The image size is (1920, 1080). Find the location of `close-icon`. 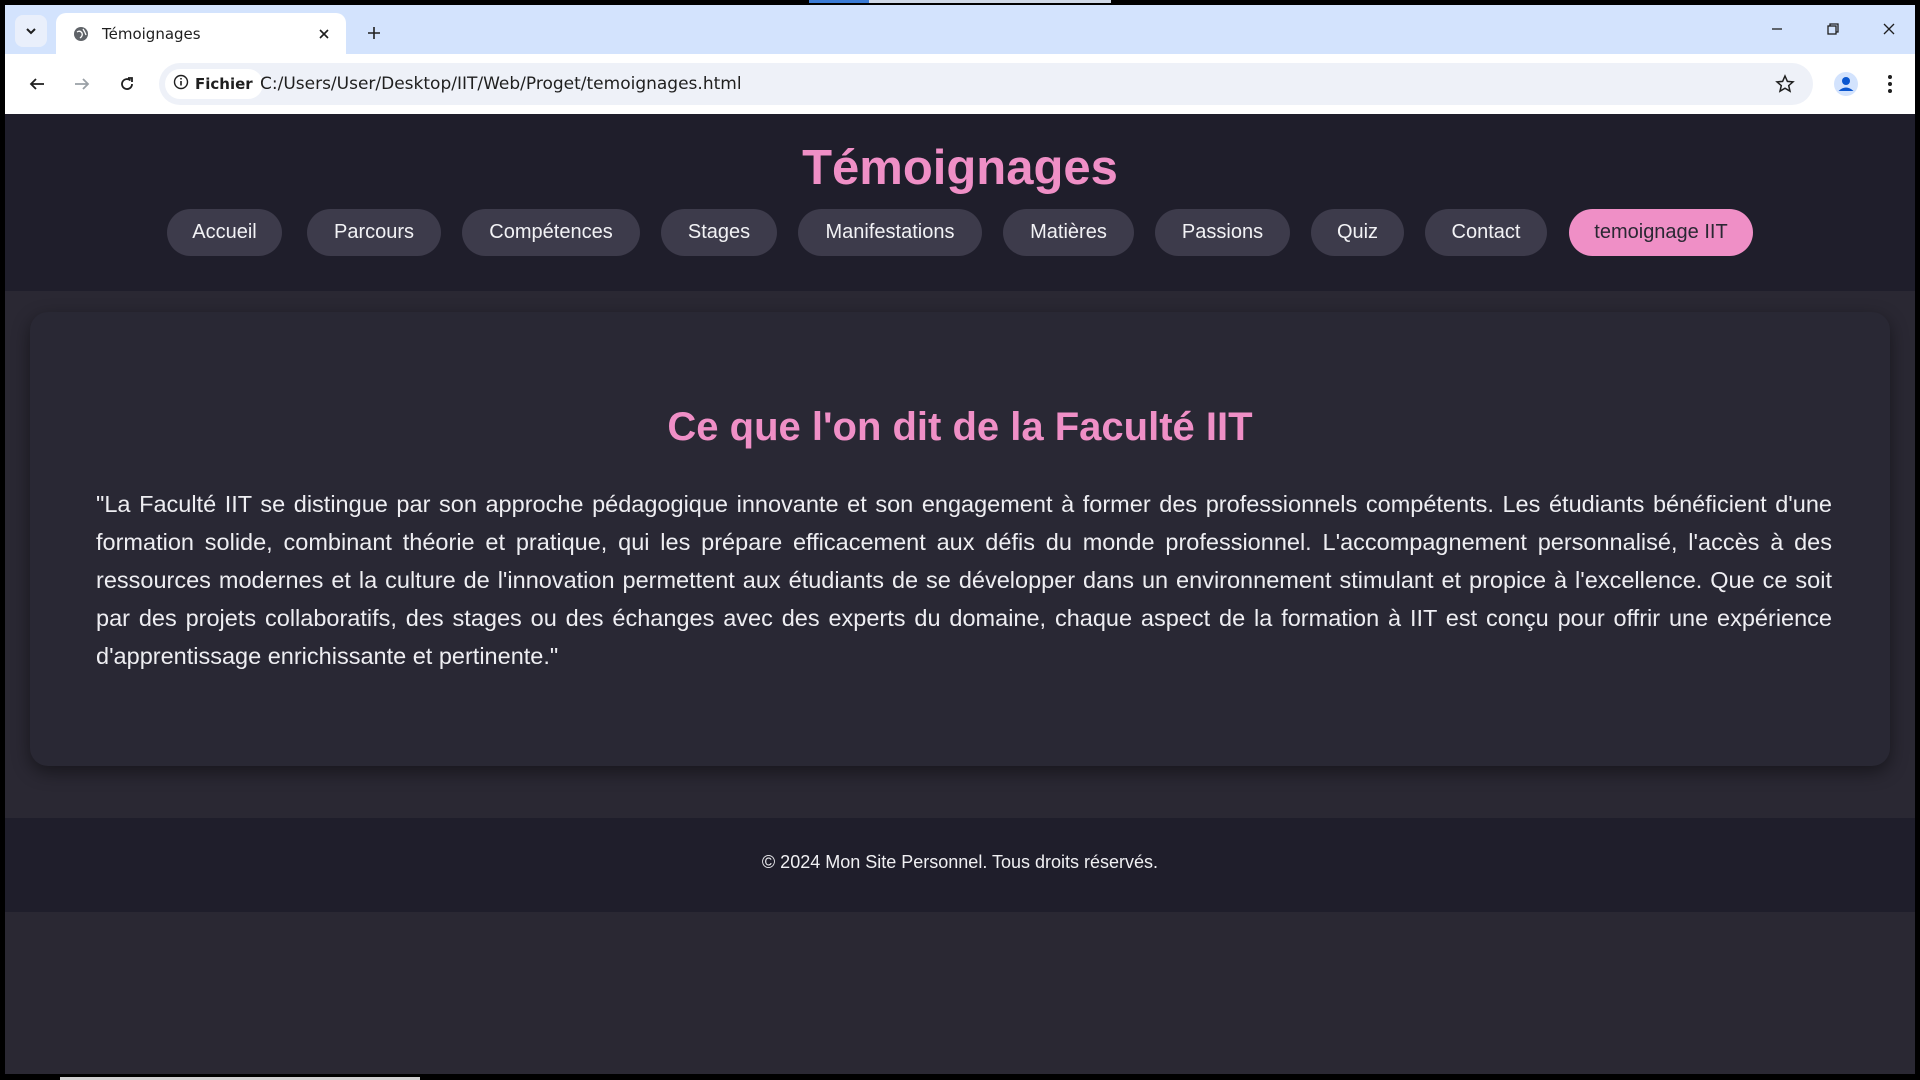

close-icon is located at coordinates (324, 34).